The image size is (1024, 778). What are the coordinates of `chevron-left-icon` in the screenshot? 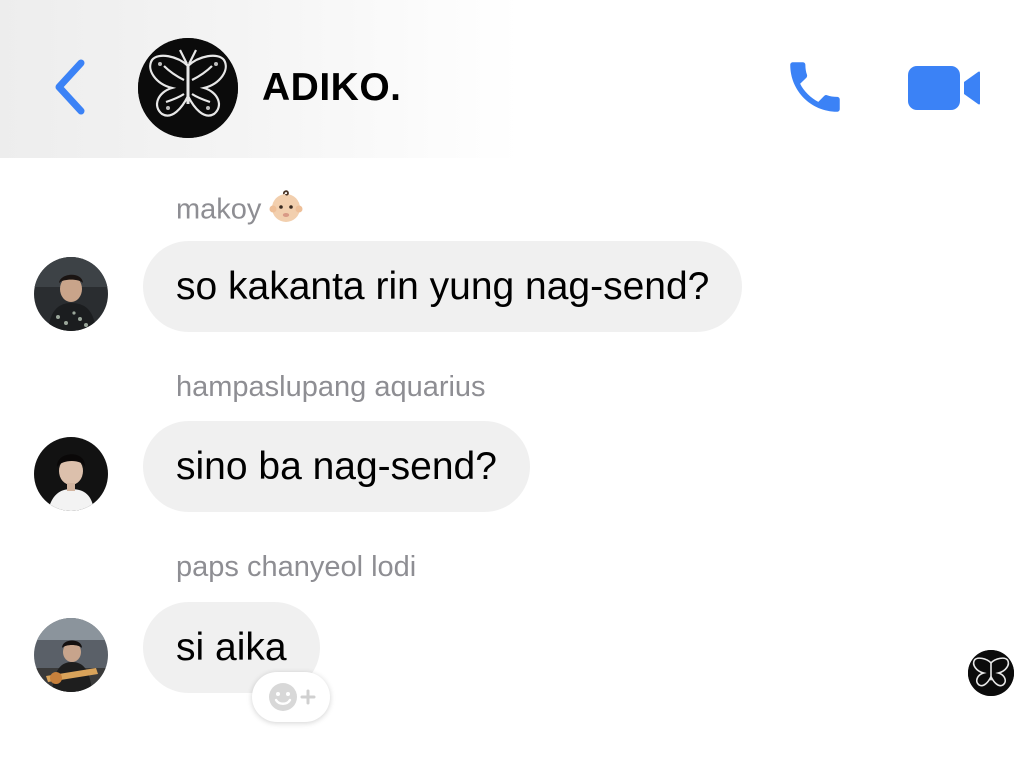 It's located at (70, 87).